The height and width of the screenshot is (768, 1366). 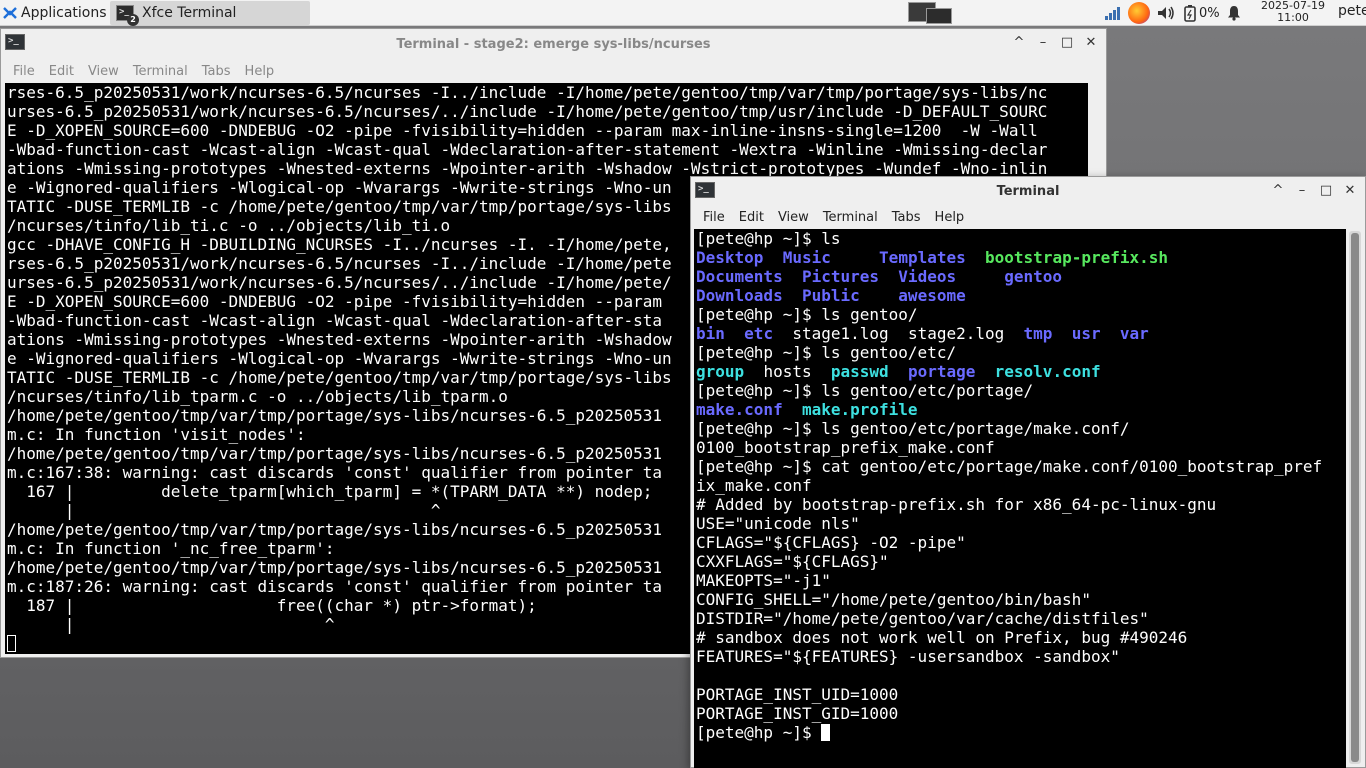 I want to click on scrollbar, so click(x=1355, y=497).